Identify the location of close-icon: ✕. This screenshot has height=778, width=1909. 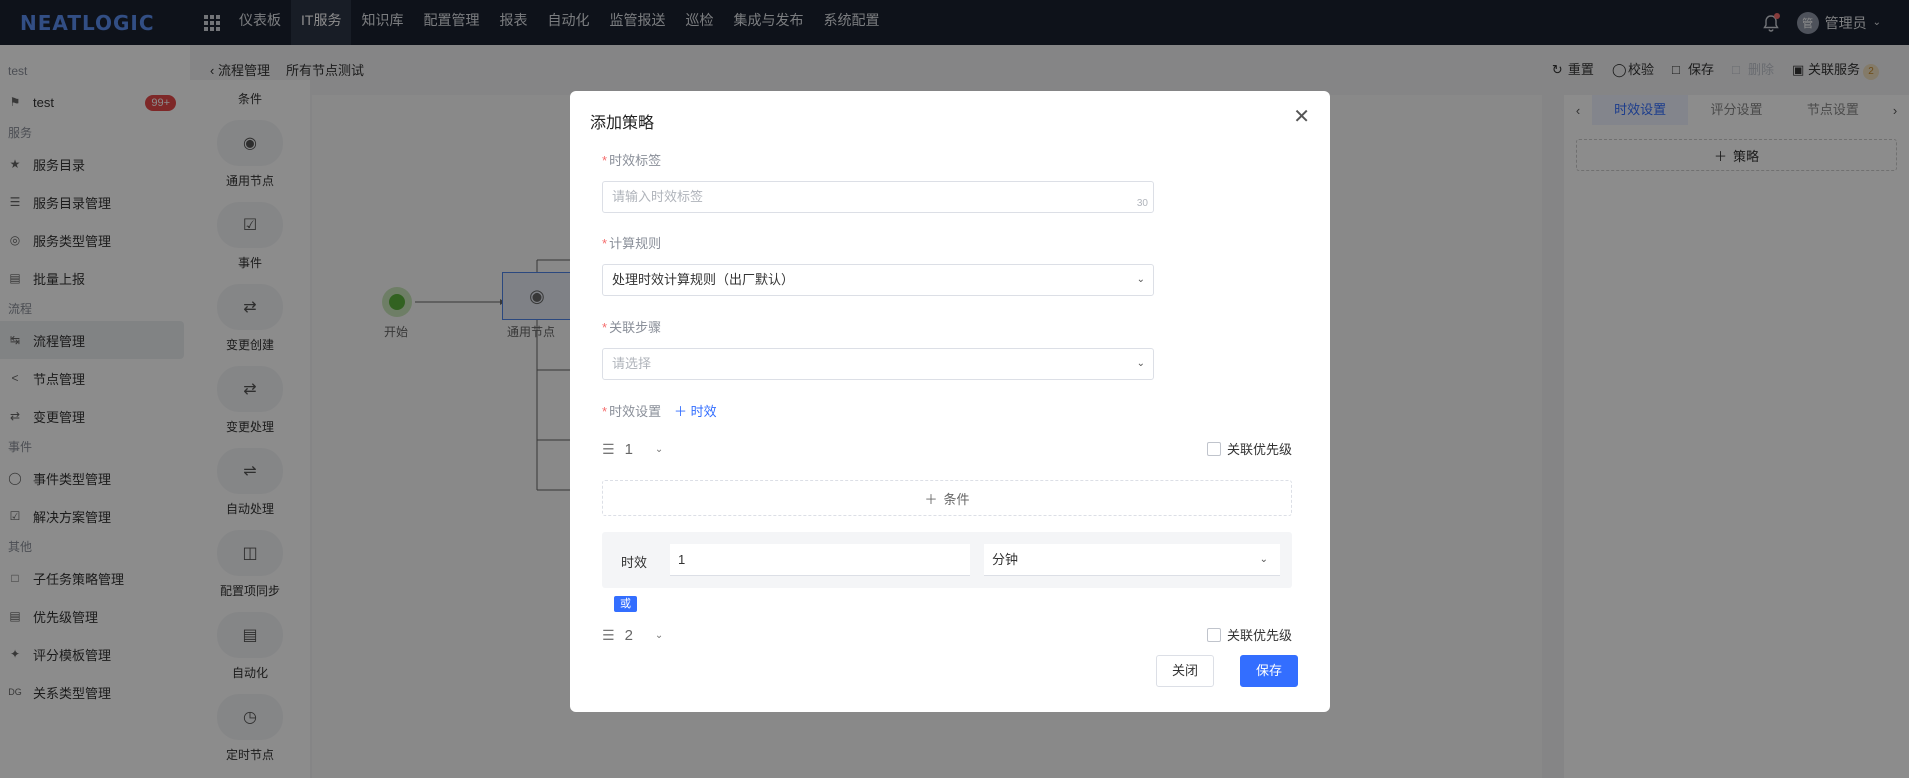
(1301, 117).